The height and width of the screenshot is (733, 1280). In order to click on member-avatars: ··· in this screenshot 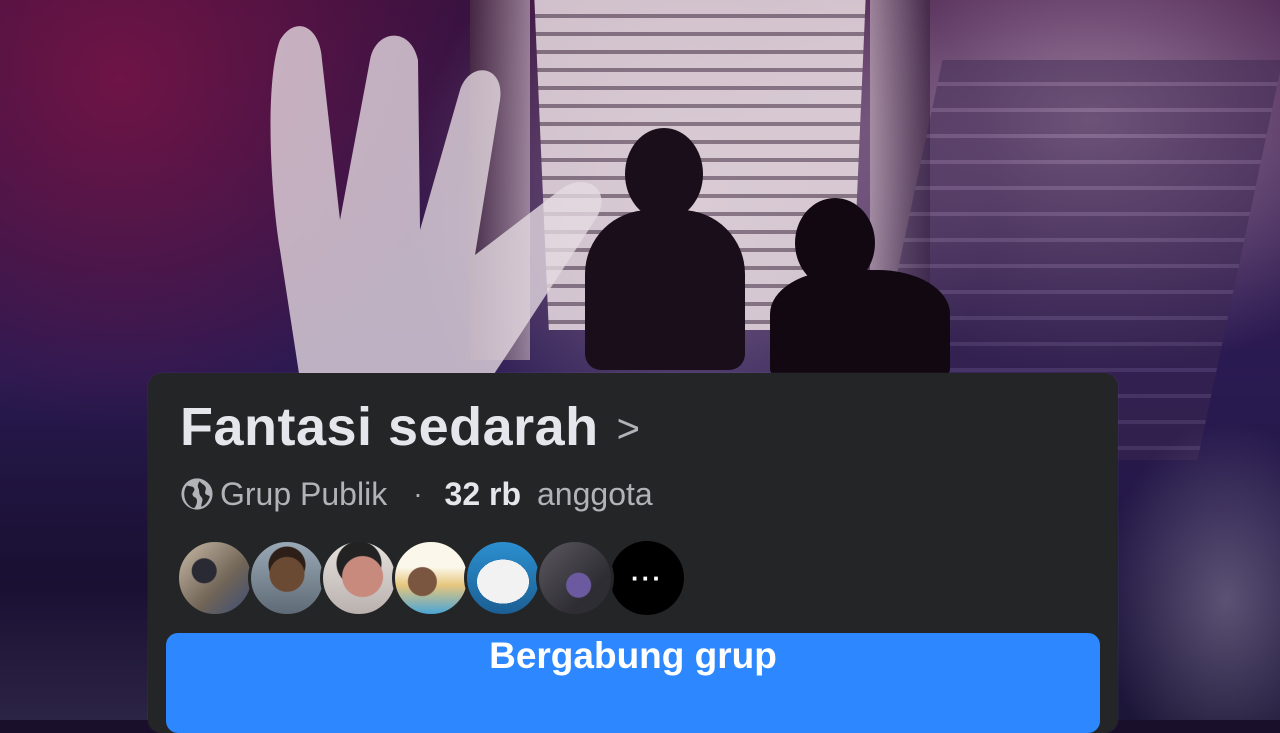, I will do `click(430, 578)`.